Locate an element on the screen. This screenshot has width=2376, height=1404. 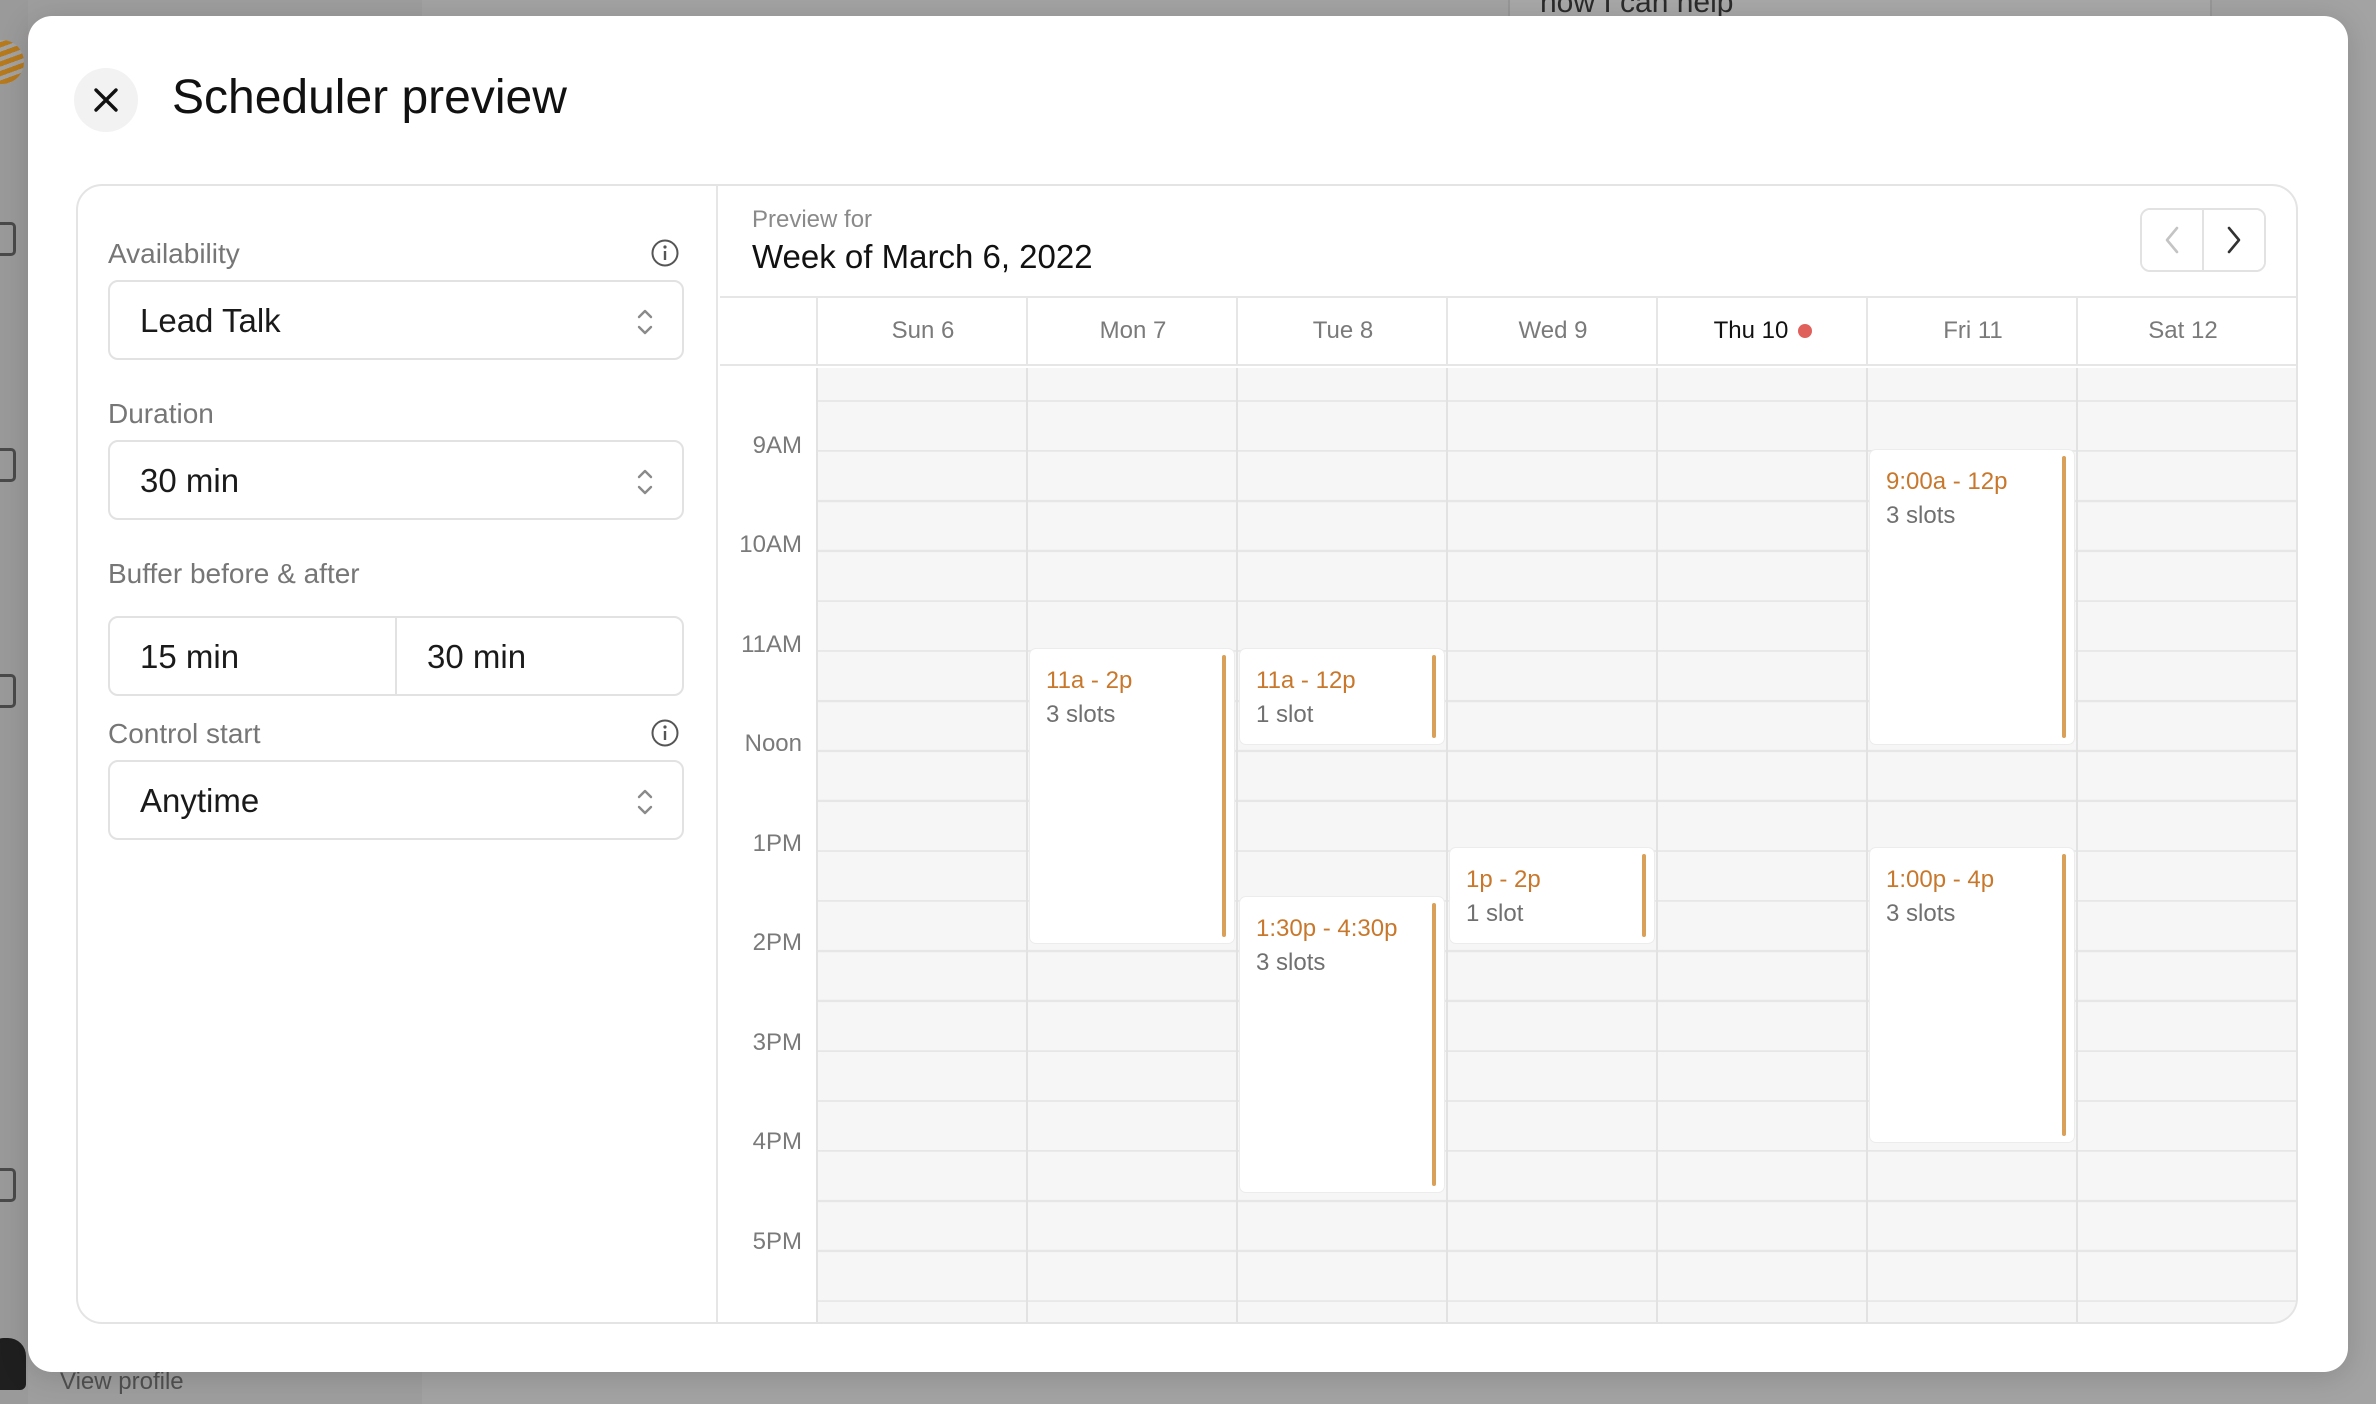
day-header-row: Sun 6 Mon 7 Tue 8 Wed 9 Thu 10 Fri 11 Sat 12 is located at coordinates (1508, 332).